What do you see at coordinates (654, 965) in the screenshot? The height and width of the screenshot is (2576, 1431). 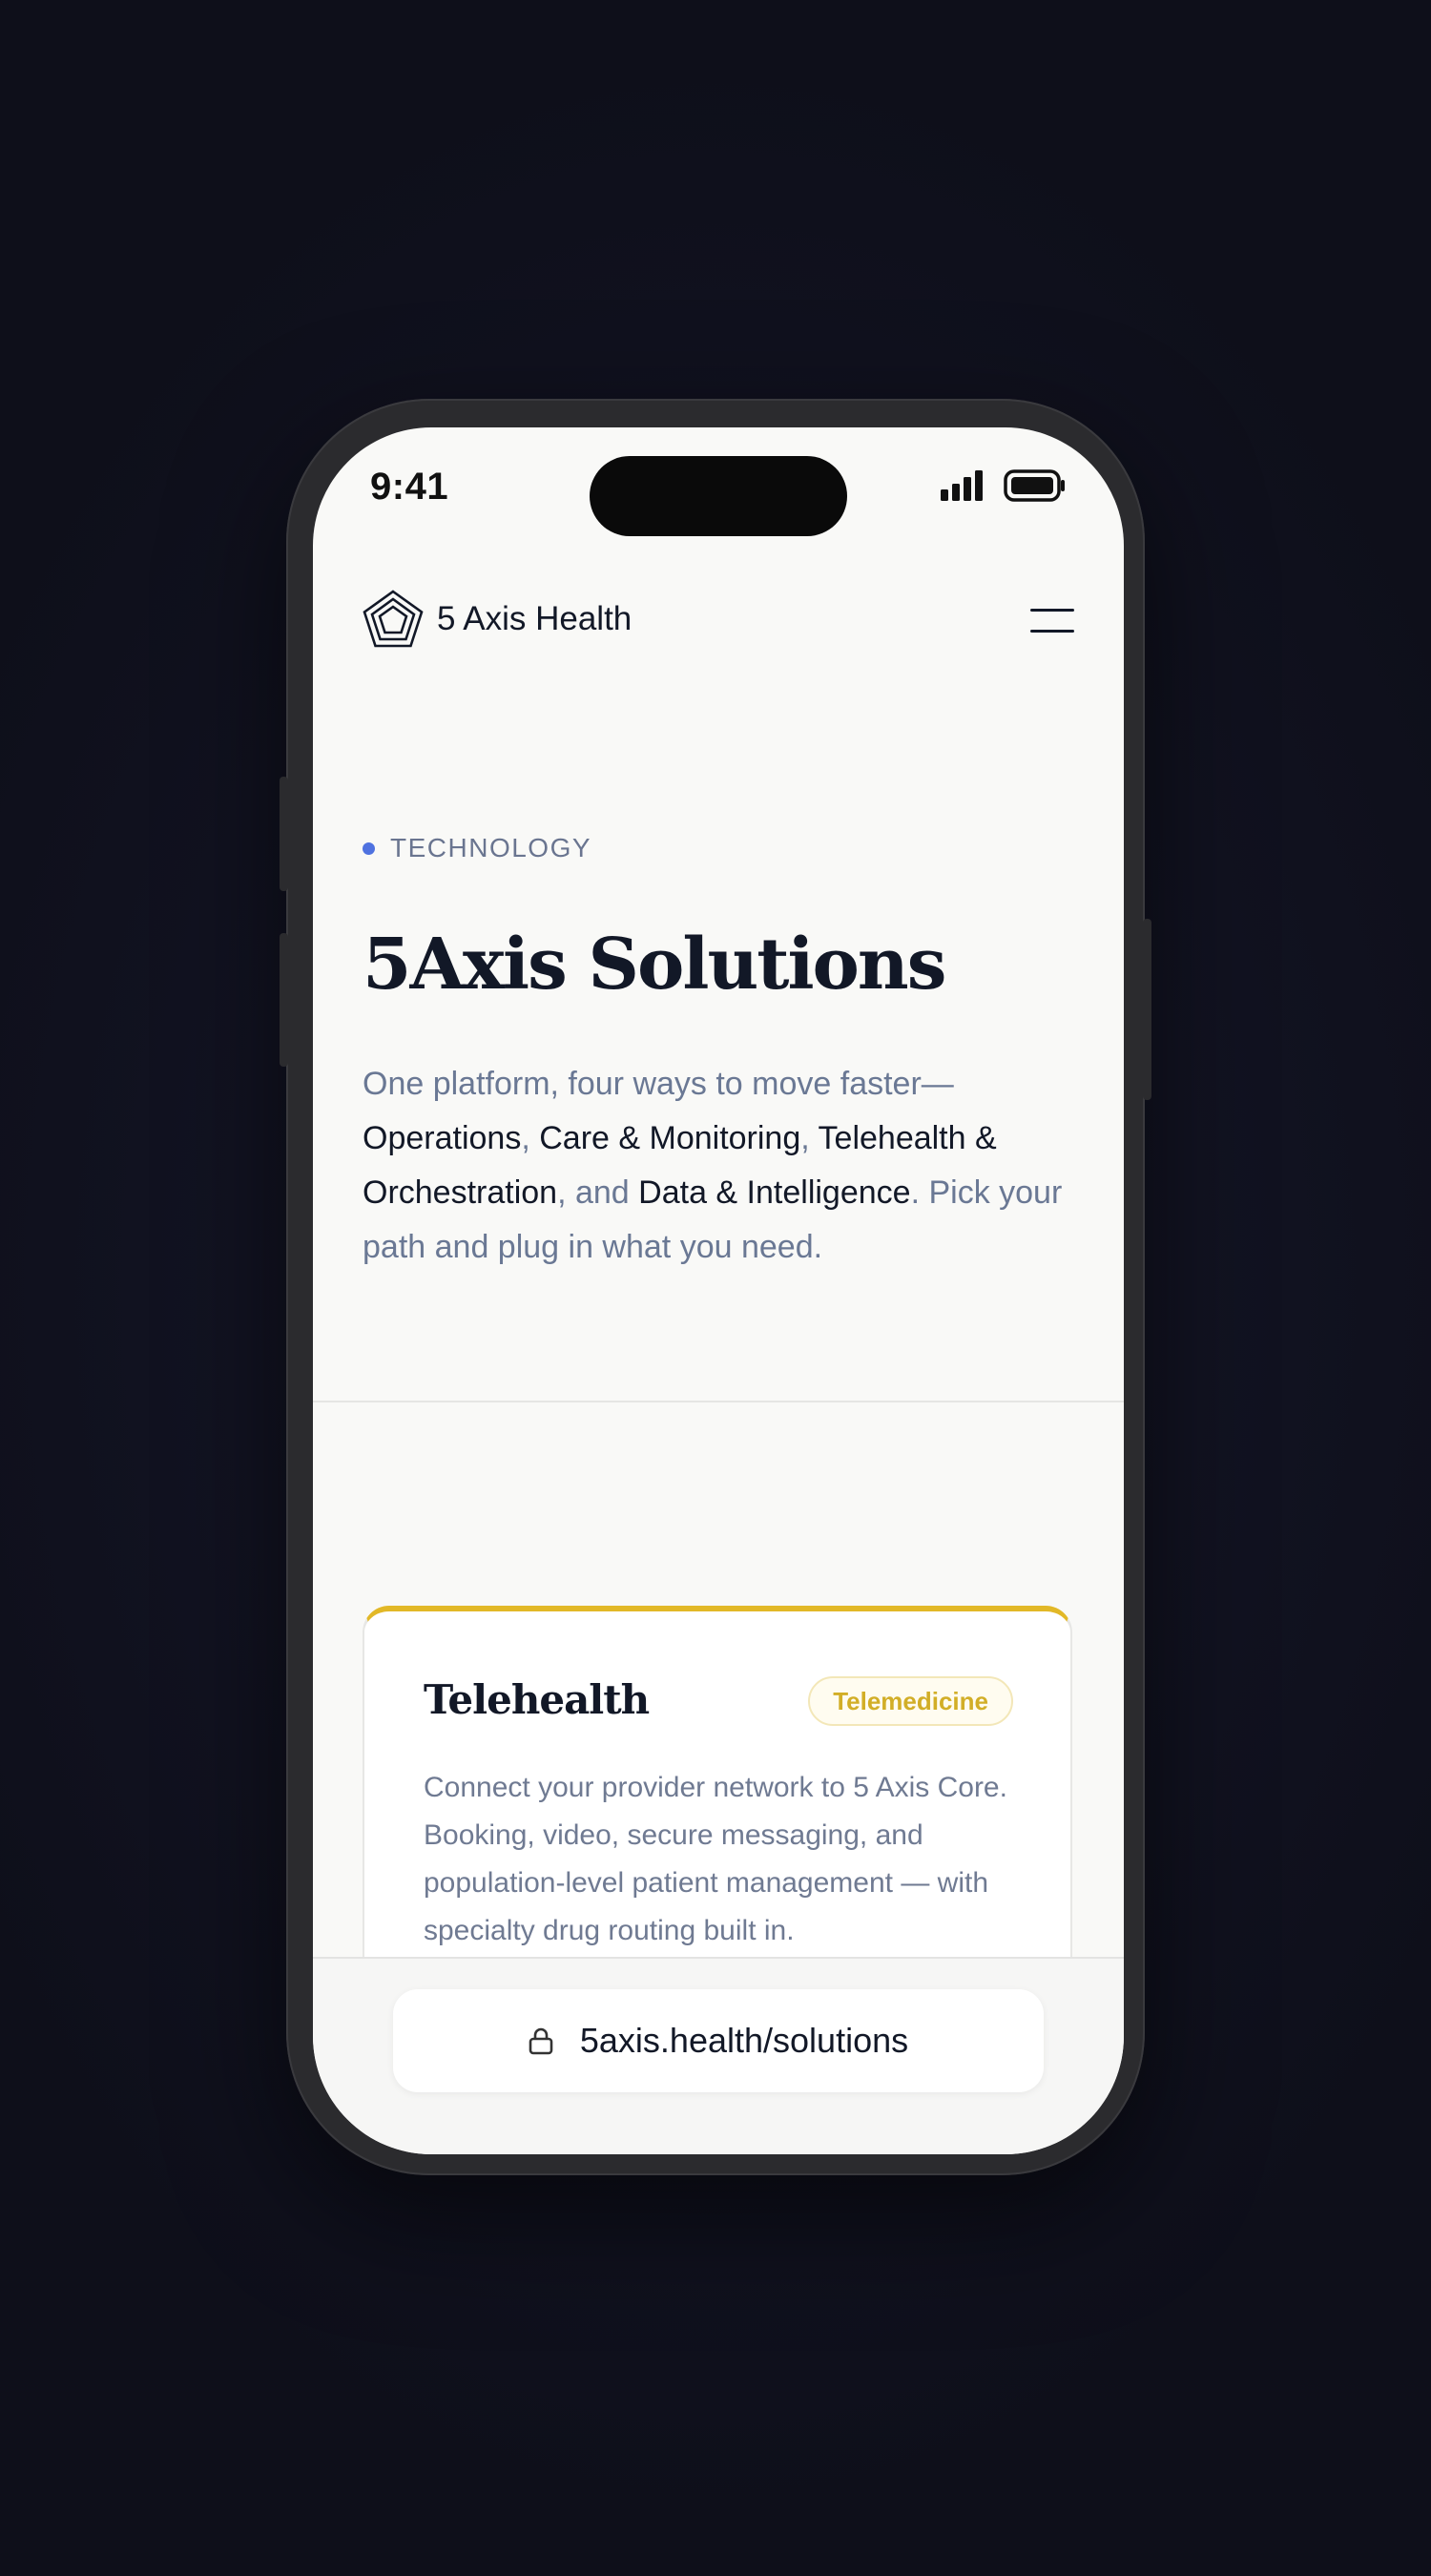 I see `page-title: 5Axis Solutions` at bounding box center [654, 965].